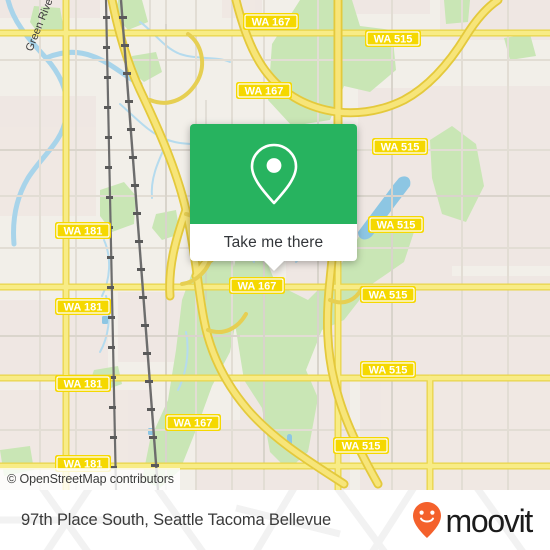  What do you see at coordinates (274, 265) in the screenshot?
I see `callout-pointer` at bounding box center [274, 265].